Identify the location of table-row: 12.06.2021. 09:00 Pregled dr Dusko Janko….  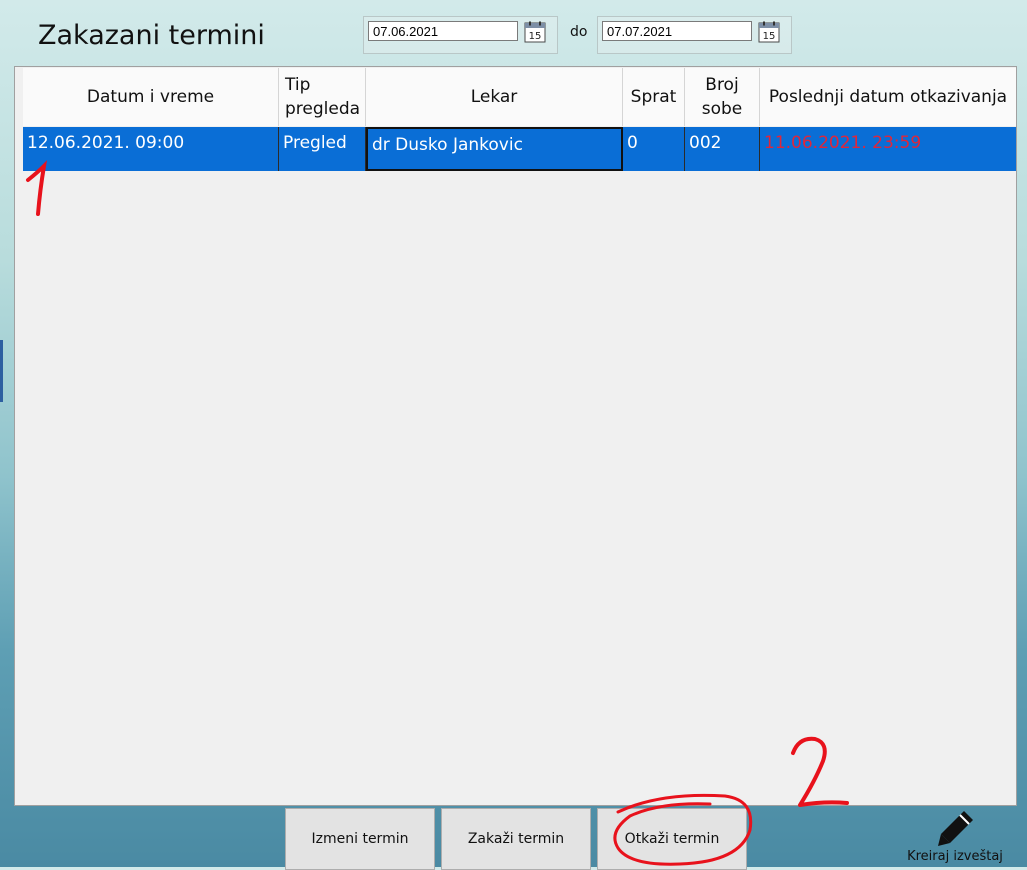
(519, 149).